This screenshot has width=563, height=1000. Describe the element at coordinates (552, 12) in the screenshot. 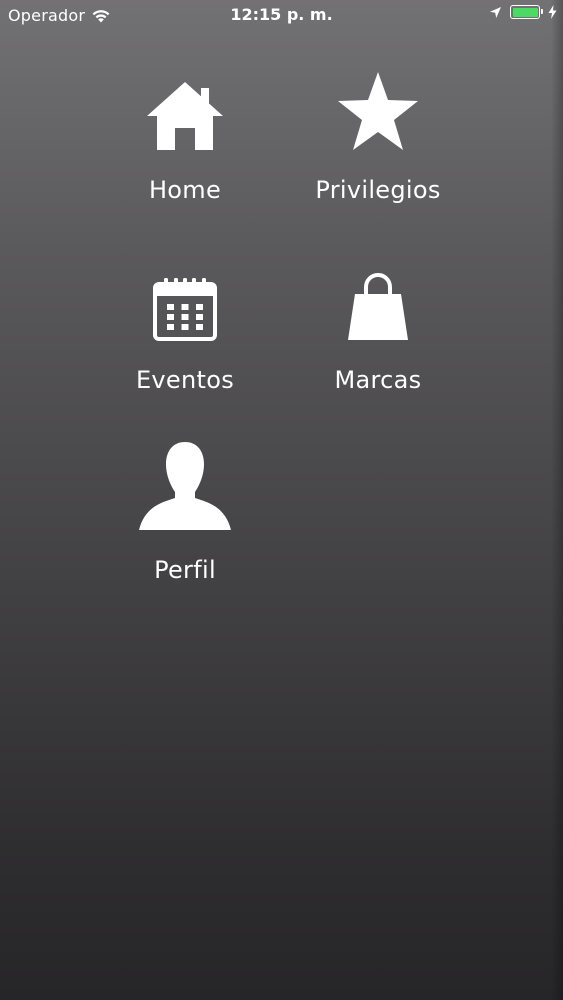

I see `charging-bolt-icon` at that location.